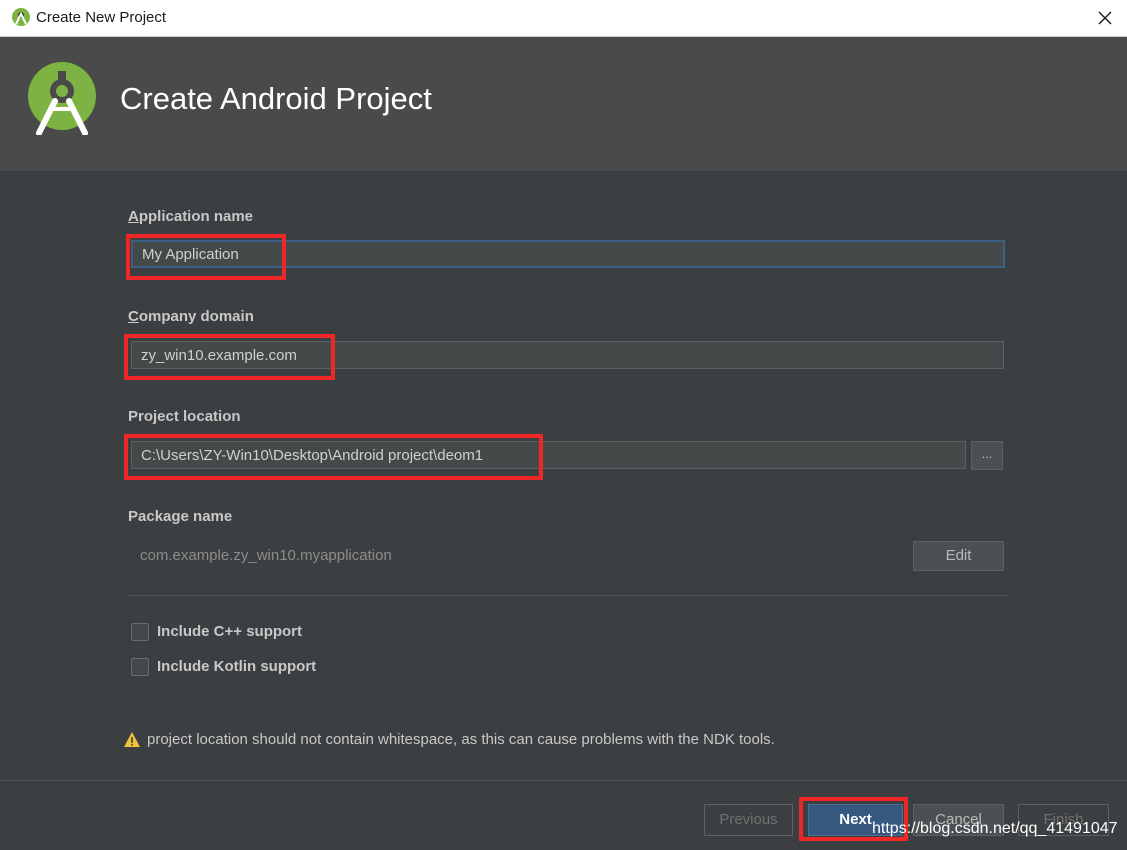 The width and height of the screenshot is (1127, 850). Describe the element at coordinates (563, 780) in the screenshot. I see `footer-divider` at that location.